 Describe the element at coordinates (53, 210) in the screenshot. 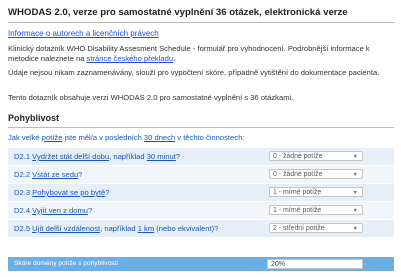

I see `question-label: D2.4 Vyjít ven z domu?` at that location.